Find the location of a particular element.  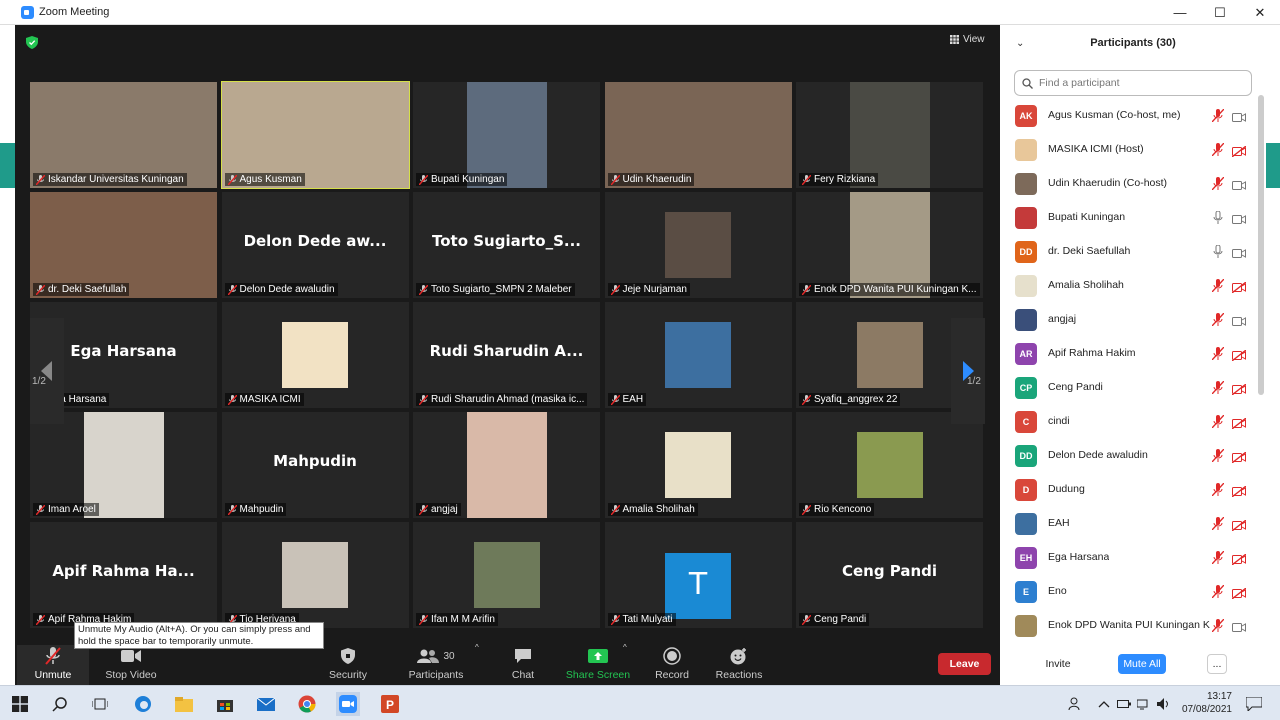

participant-list-item: DD Delon Dede awaludin is located at coordinates (1129, 456).